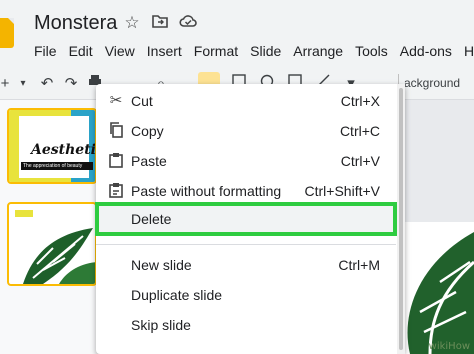 Image resolution: width=474 pixels, height=354 pixels. I want to click on menu-format: Format, so click(216, 51).